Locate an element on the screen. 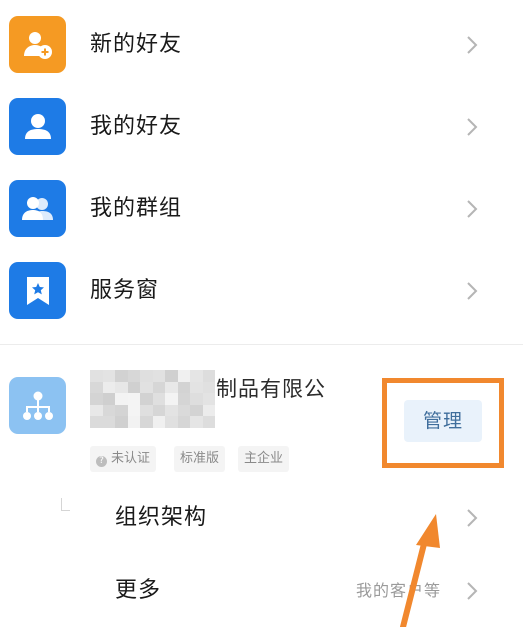 This screenshot has height=627, width=523. tree-connector is located at coordinates (65, 504).